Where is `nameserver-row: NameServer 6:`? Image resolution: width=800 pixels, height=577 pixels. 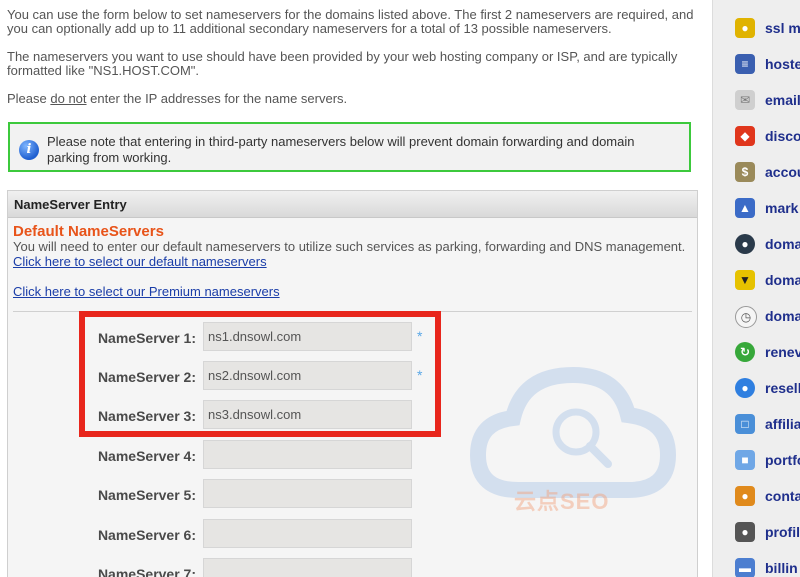 nameserver-row: NameServer 6: is located at coordinates (352, 534).